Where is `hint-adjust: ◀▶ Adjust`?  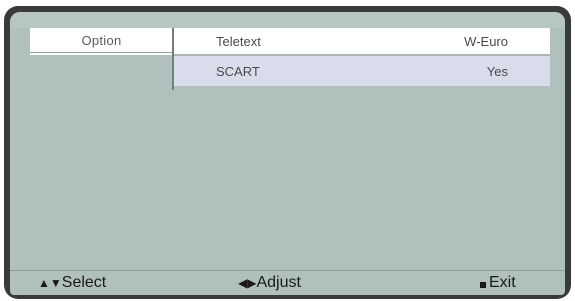 hint-adjust: ◀▶ Adjust is located at coordinates (269, 283).